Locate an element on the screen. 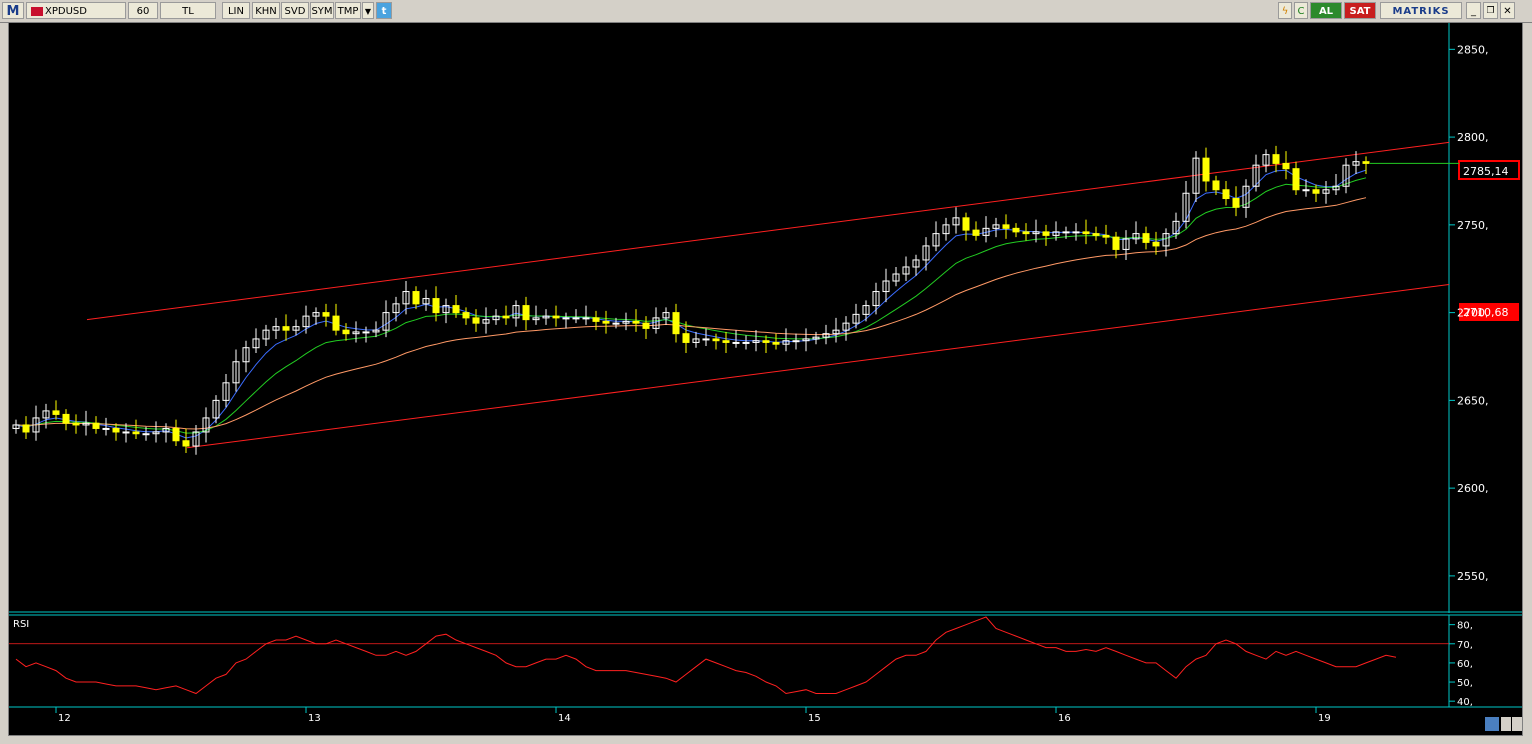 This screenshot has width=1532, height=744. price-tick-label: 2800, is located at coordinates (1473, 137).